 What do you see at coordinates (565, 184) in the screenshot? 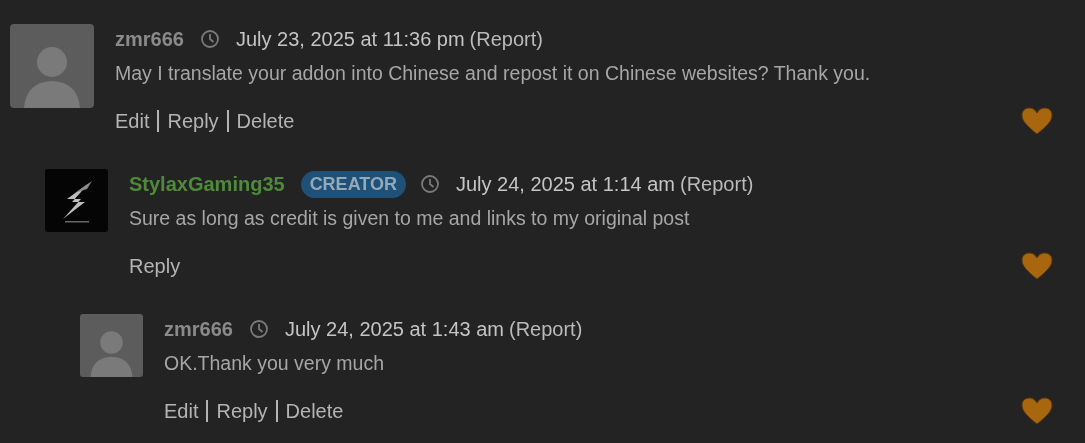
I see `comment-date: July 24, 2025 at 1:14 am` at bounding box center [565, 184].